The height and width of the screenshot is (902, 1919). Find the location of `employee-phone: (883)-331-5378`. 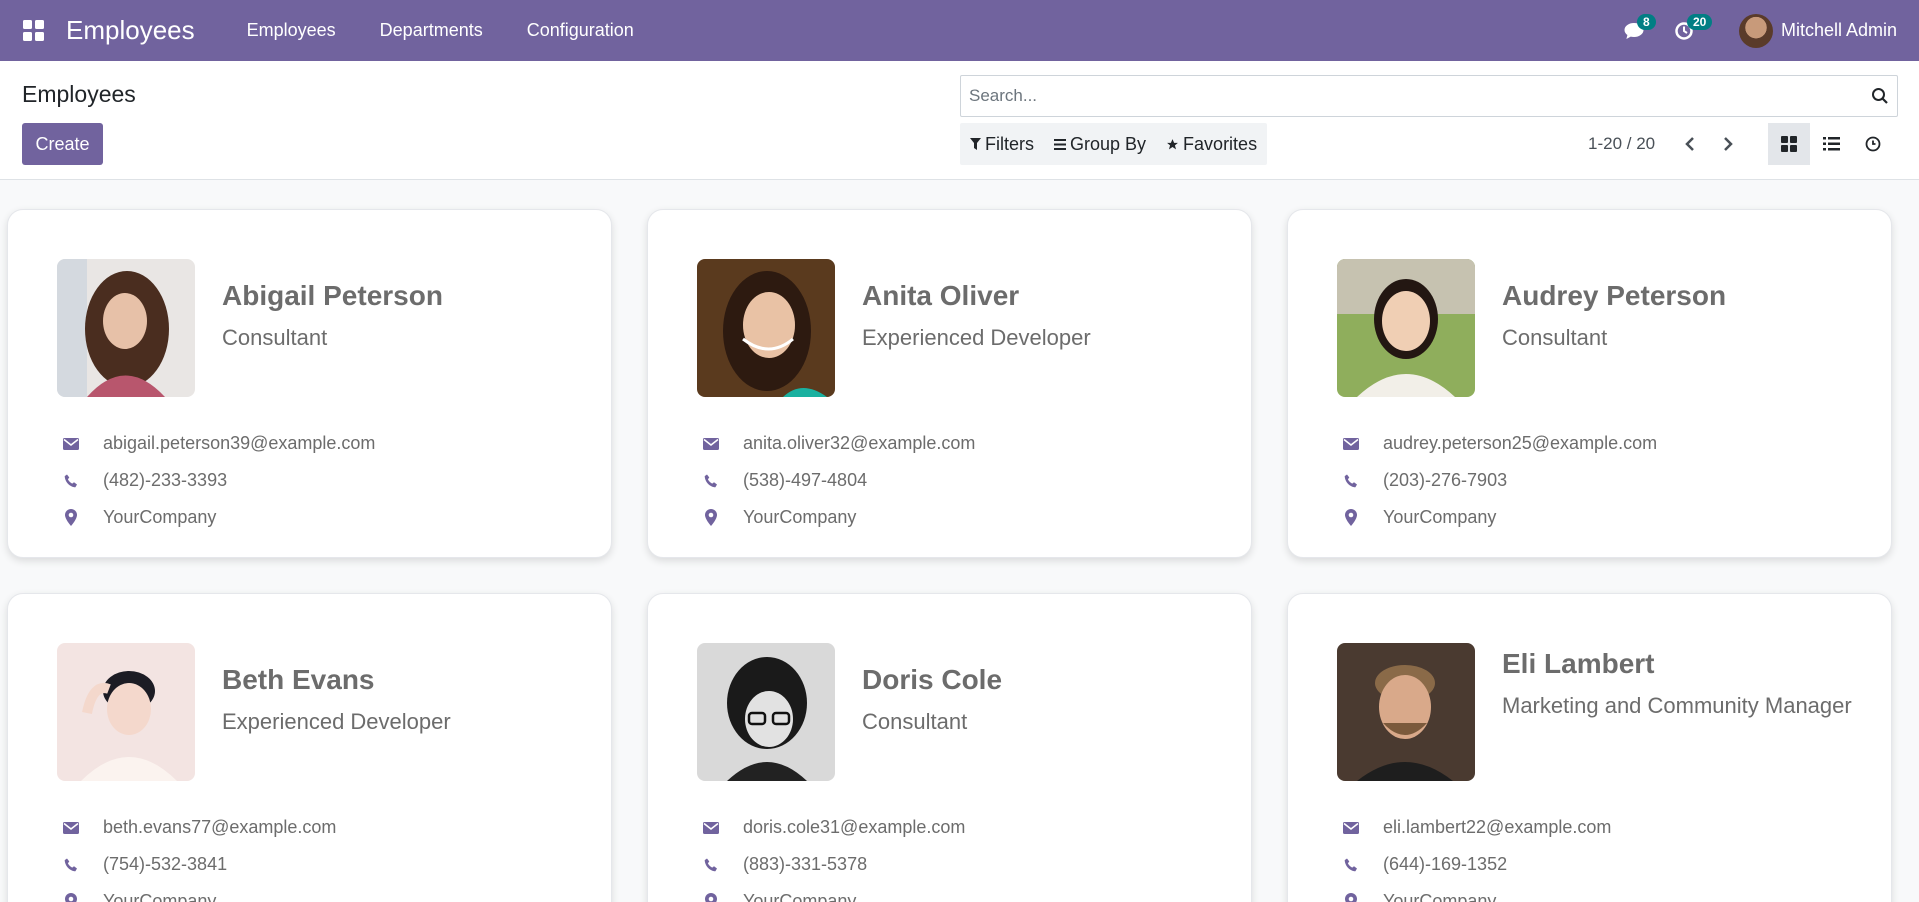

employee-phone: (883)-331-5378 is located at coordinates (782, 864).